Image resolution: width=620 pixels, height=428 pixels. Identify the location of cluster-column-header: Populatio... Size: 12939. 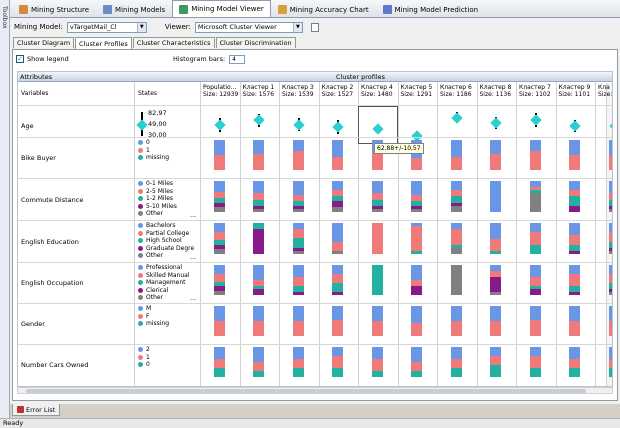
(220, 91).